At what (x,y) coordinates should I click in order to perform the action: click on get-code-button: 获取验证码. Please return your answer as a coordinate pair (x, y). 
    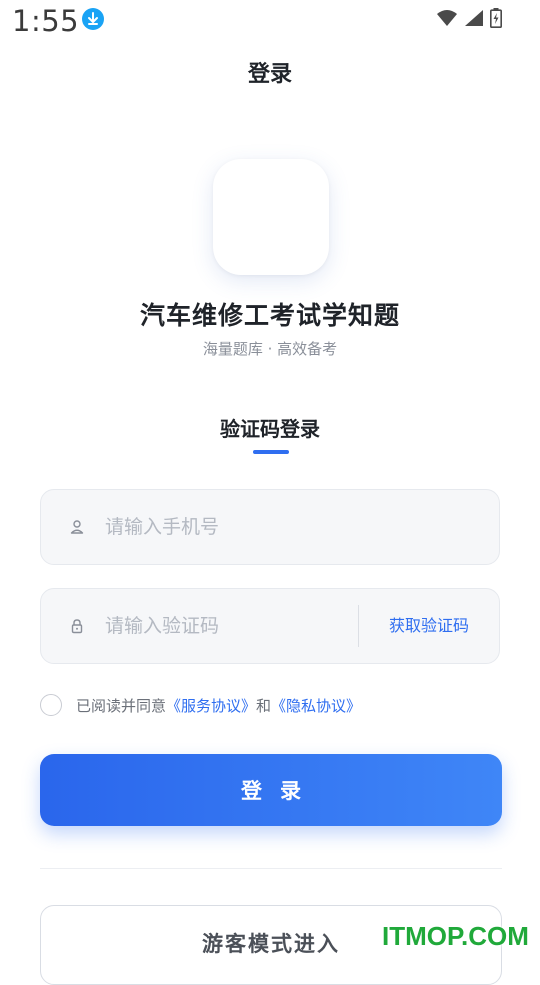
    Looking at the image, I should click on (429, 626).